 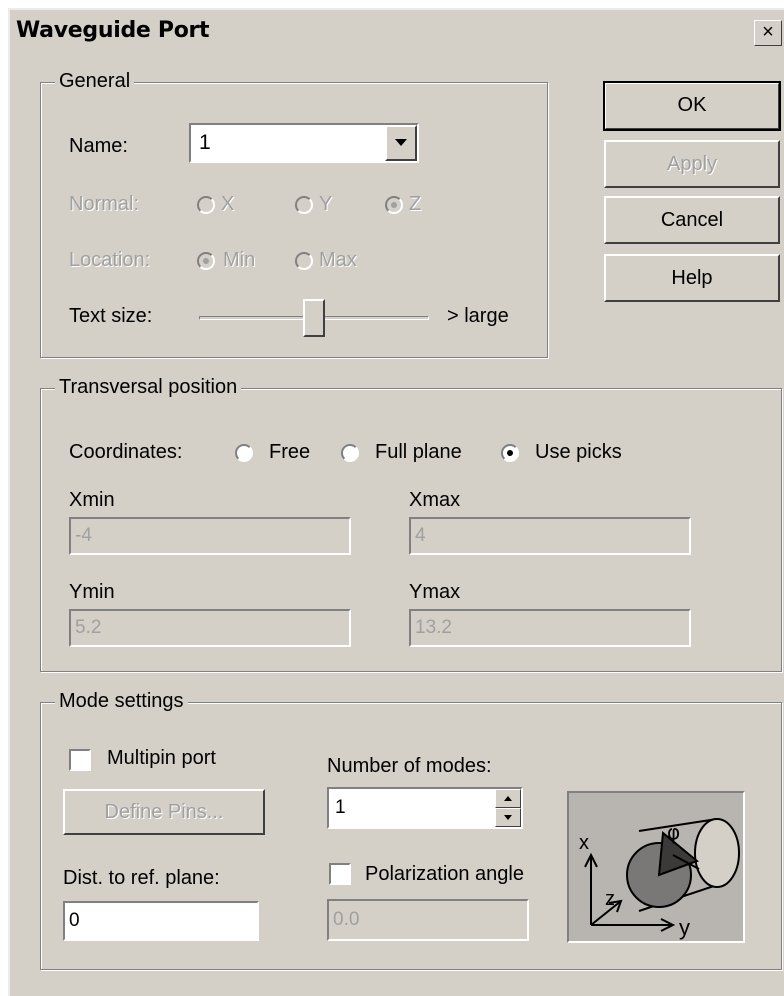 I want to click on polarization-field: 0.0, so click(x=428, y=920).